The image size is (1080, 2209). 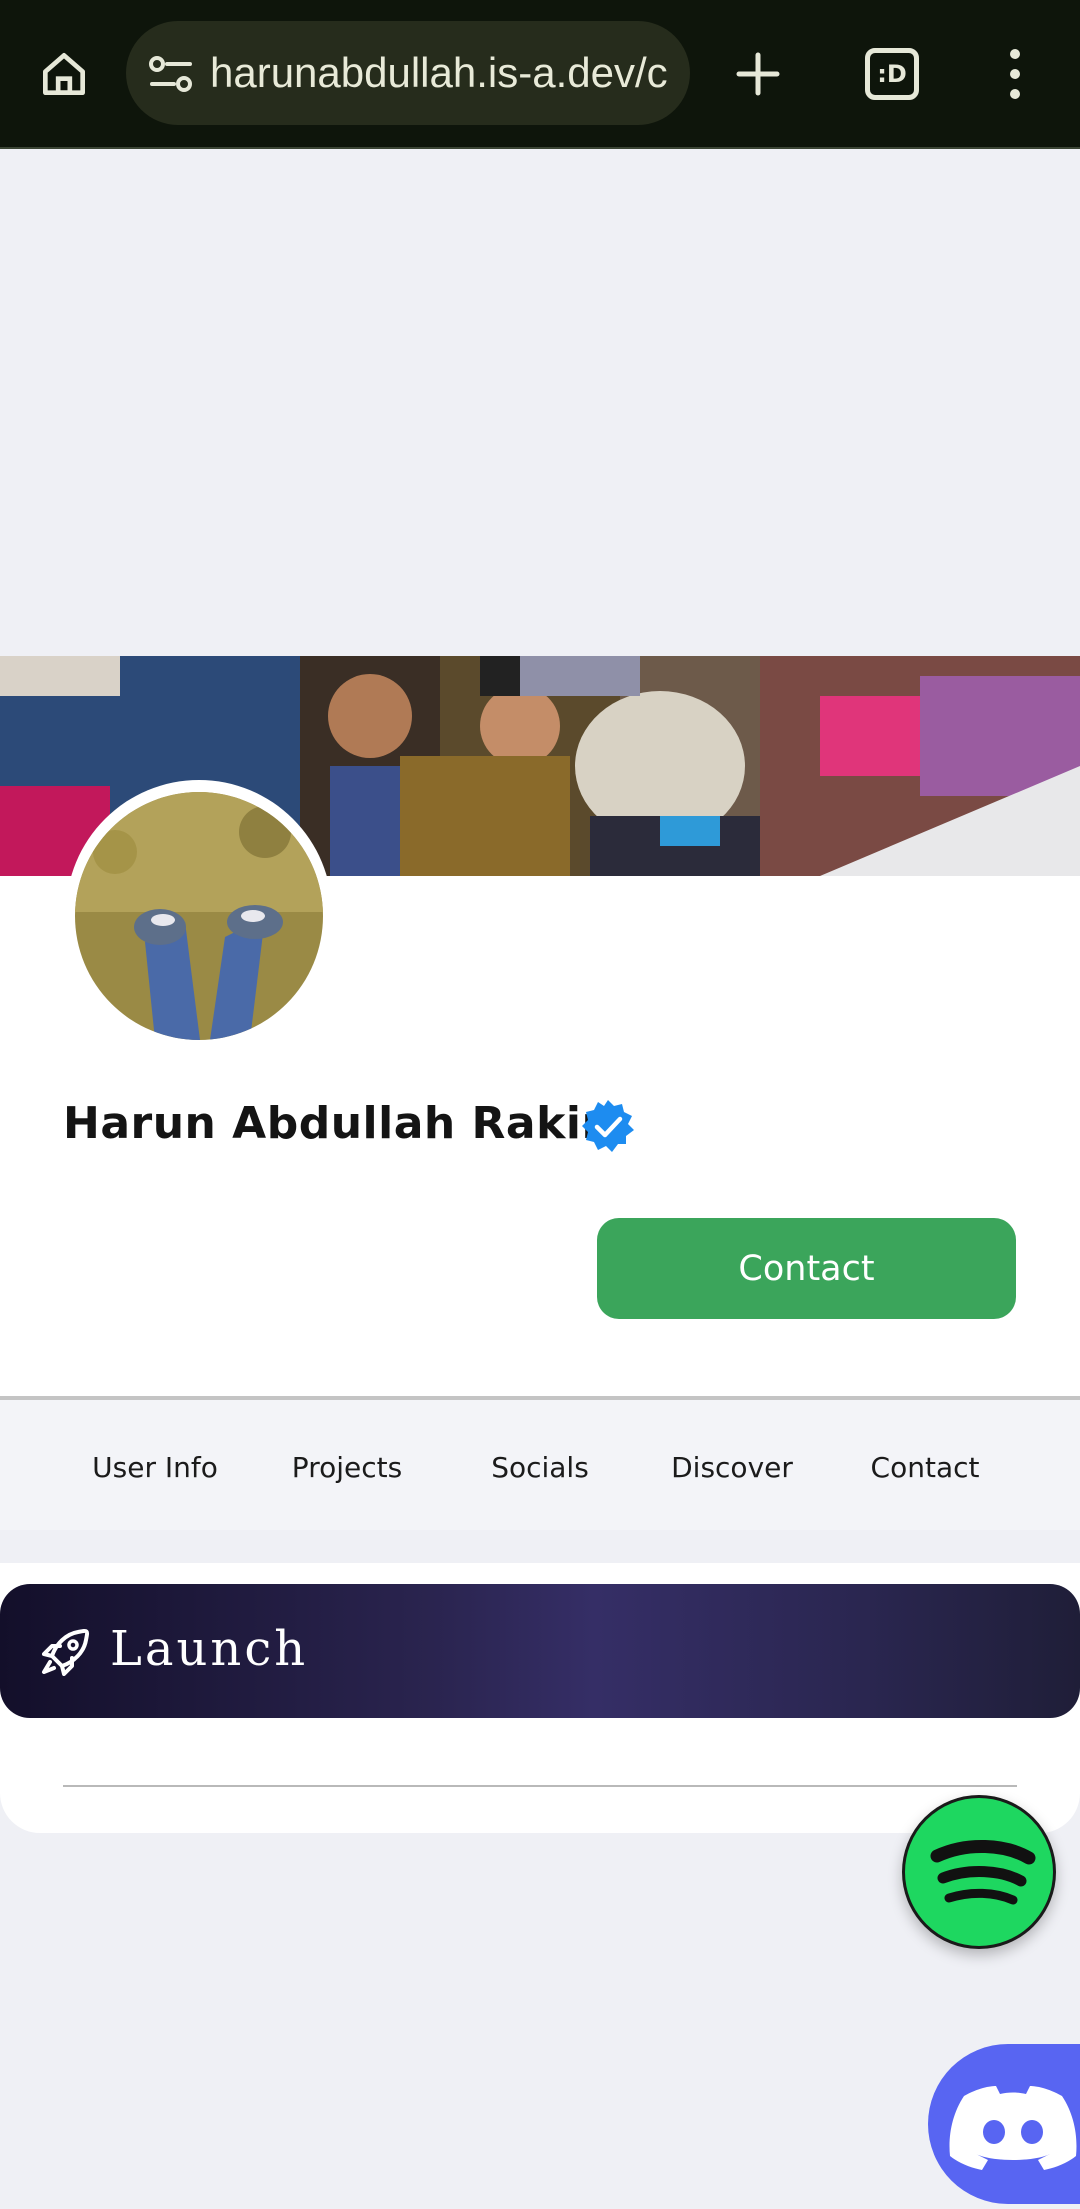 I want to click on spotify-button, so click(x=979, y=1872).